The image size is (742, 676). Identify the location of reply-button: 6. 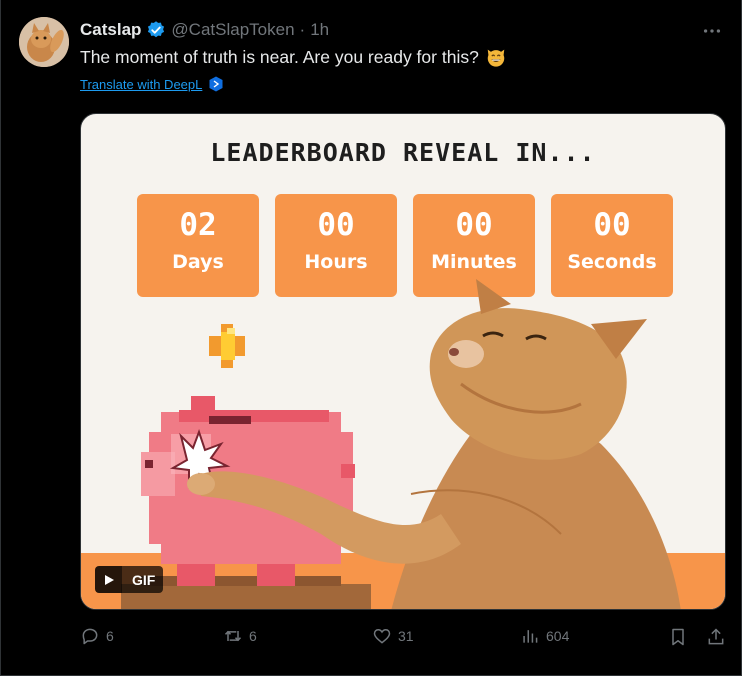
(97, 636).